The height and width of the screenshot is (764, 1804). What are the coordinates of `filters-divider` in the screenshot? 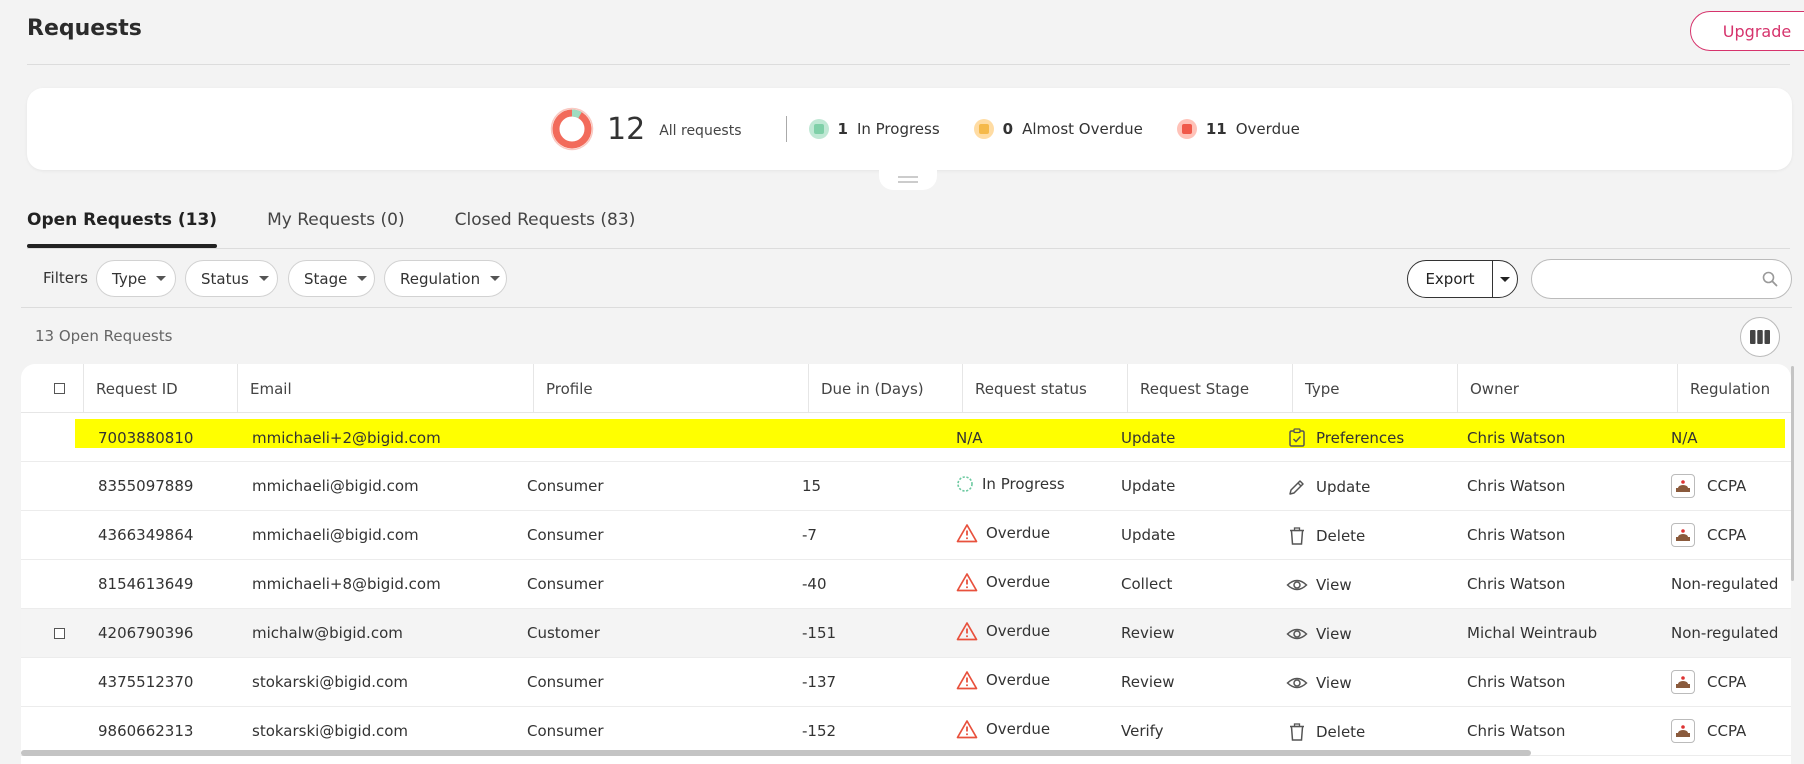 It's located at (906, 307).